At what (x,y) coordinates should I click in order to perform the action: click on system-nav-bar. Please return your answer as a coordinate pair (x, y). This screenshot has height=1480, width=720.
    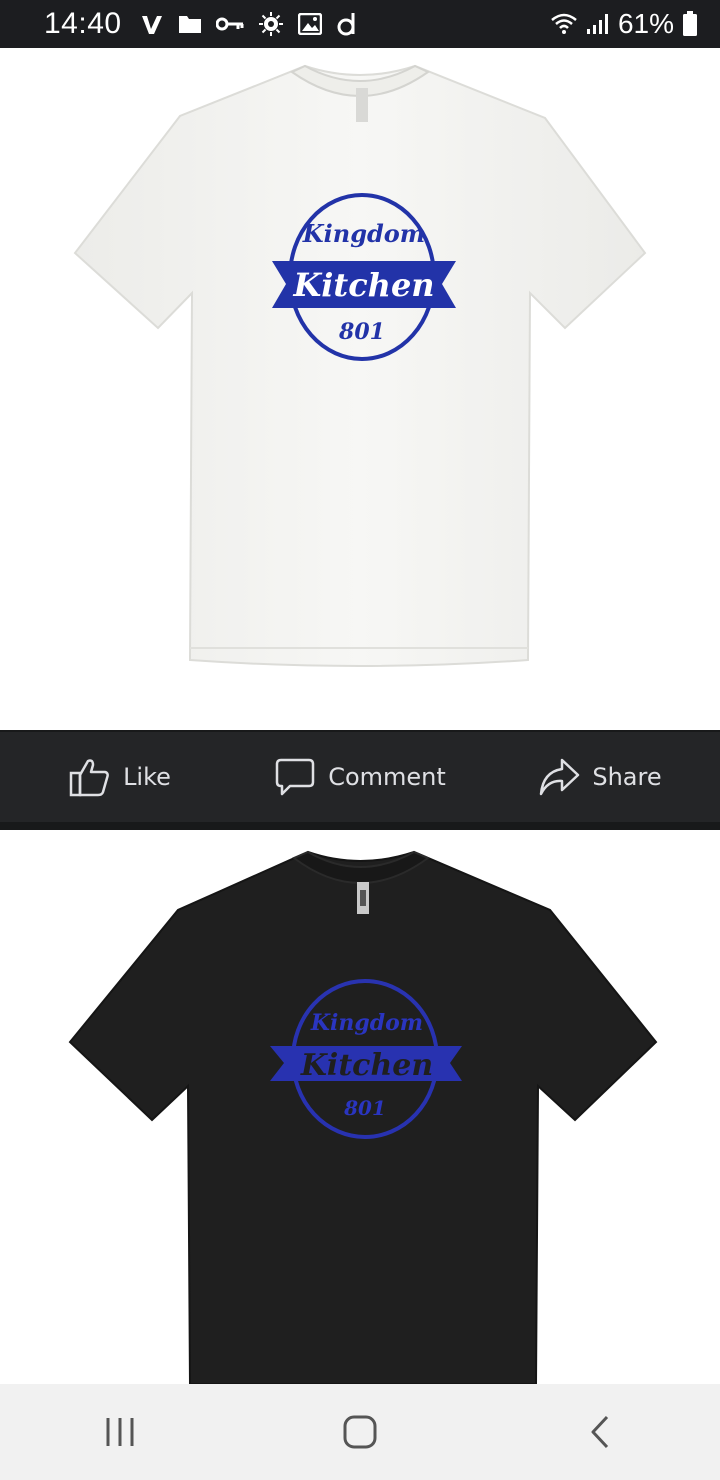
    Looking at the image, I should click on (360, 1432).